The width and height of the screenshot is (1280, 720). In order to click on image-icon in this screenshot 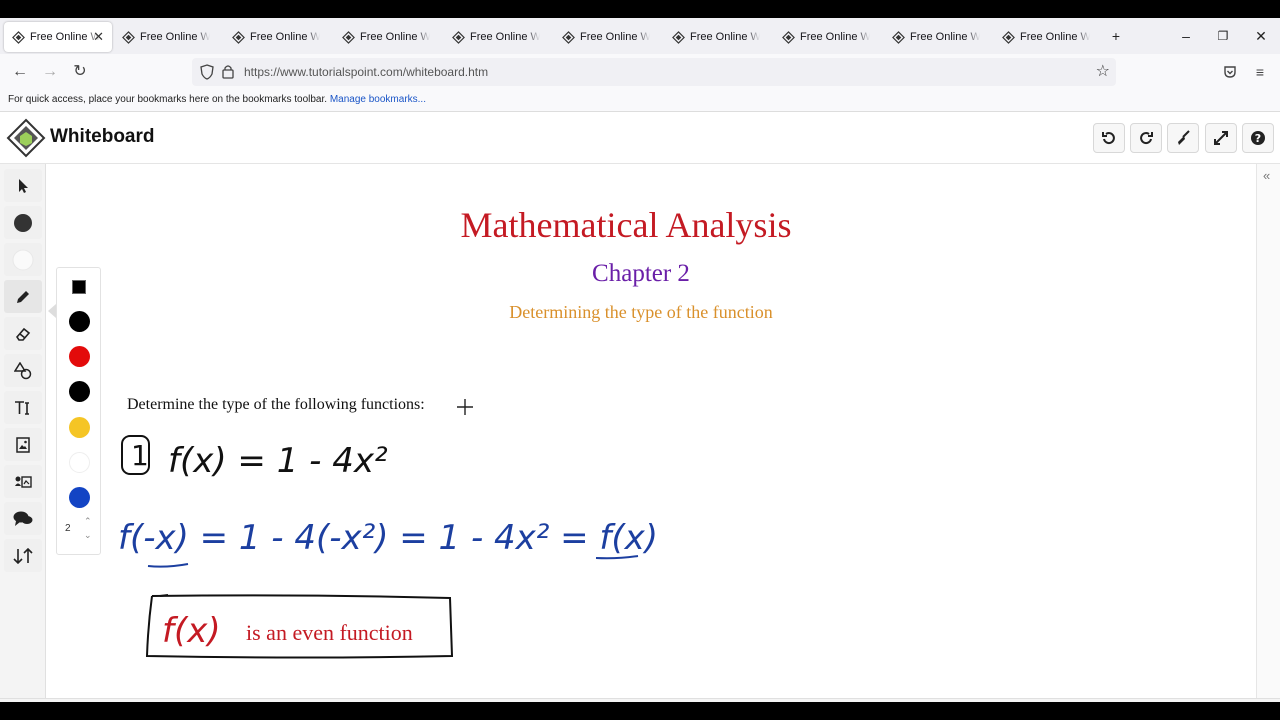, I will do `click(23, 444)`.